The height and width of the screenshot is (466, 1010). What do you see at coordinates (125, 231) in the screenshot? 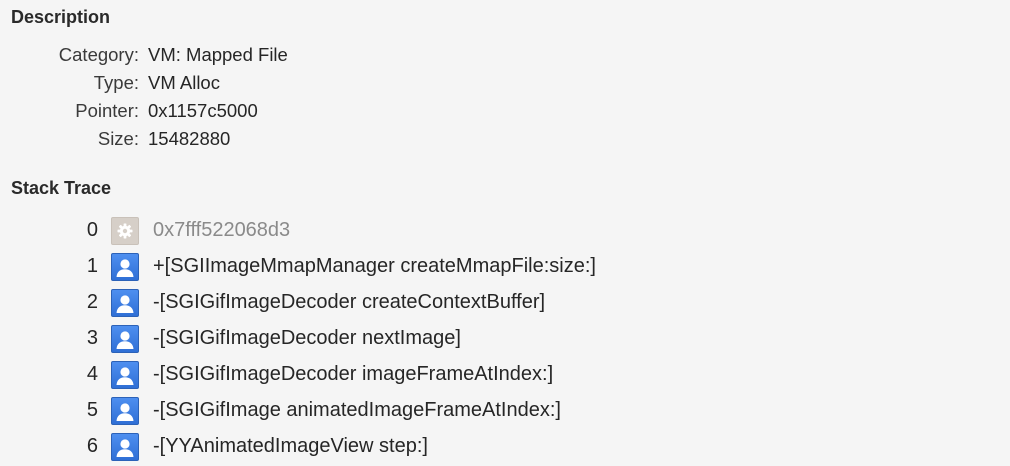
I see `gear-icon` at bounding box center [125, 231].